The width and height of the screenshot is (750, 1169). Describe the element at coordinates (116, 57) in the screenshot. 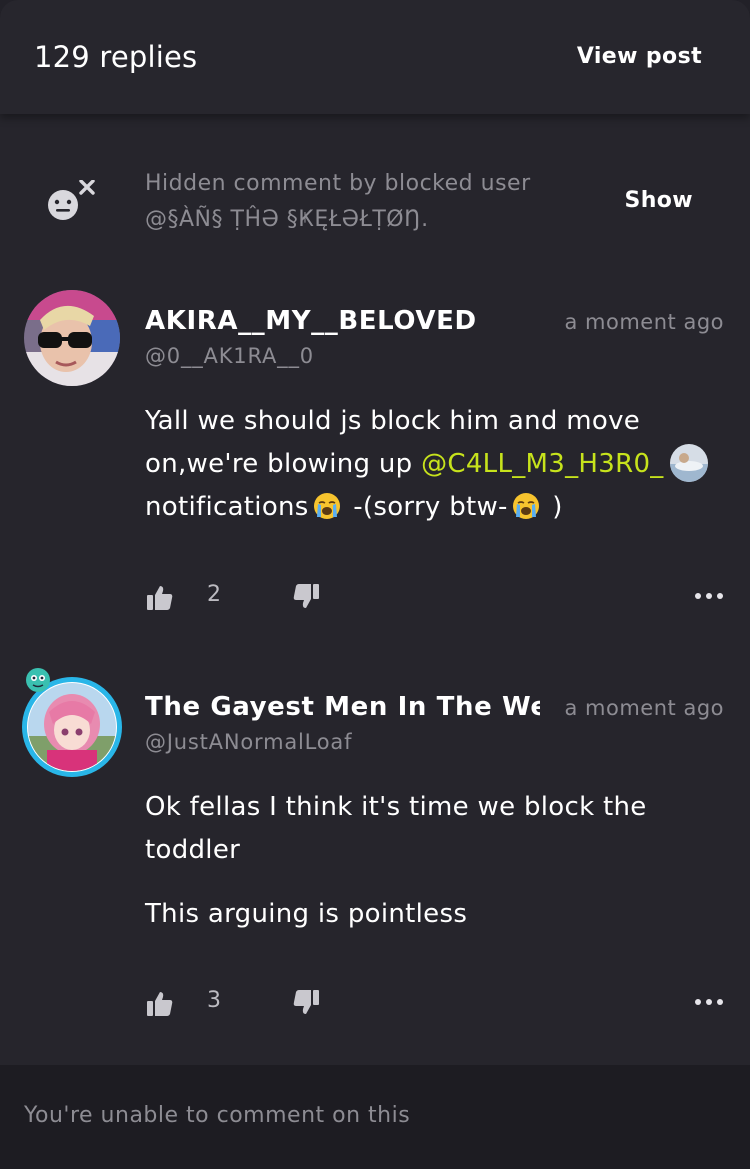

I see `replies-count: 129 replies` at that location.